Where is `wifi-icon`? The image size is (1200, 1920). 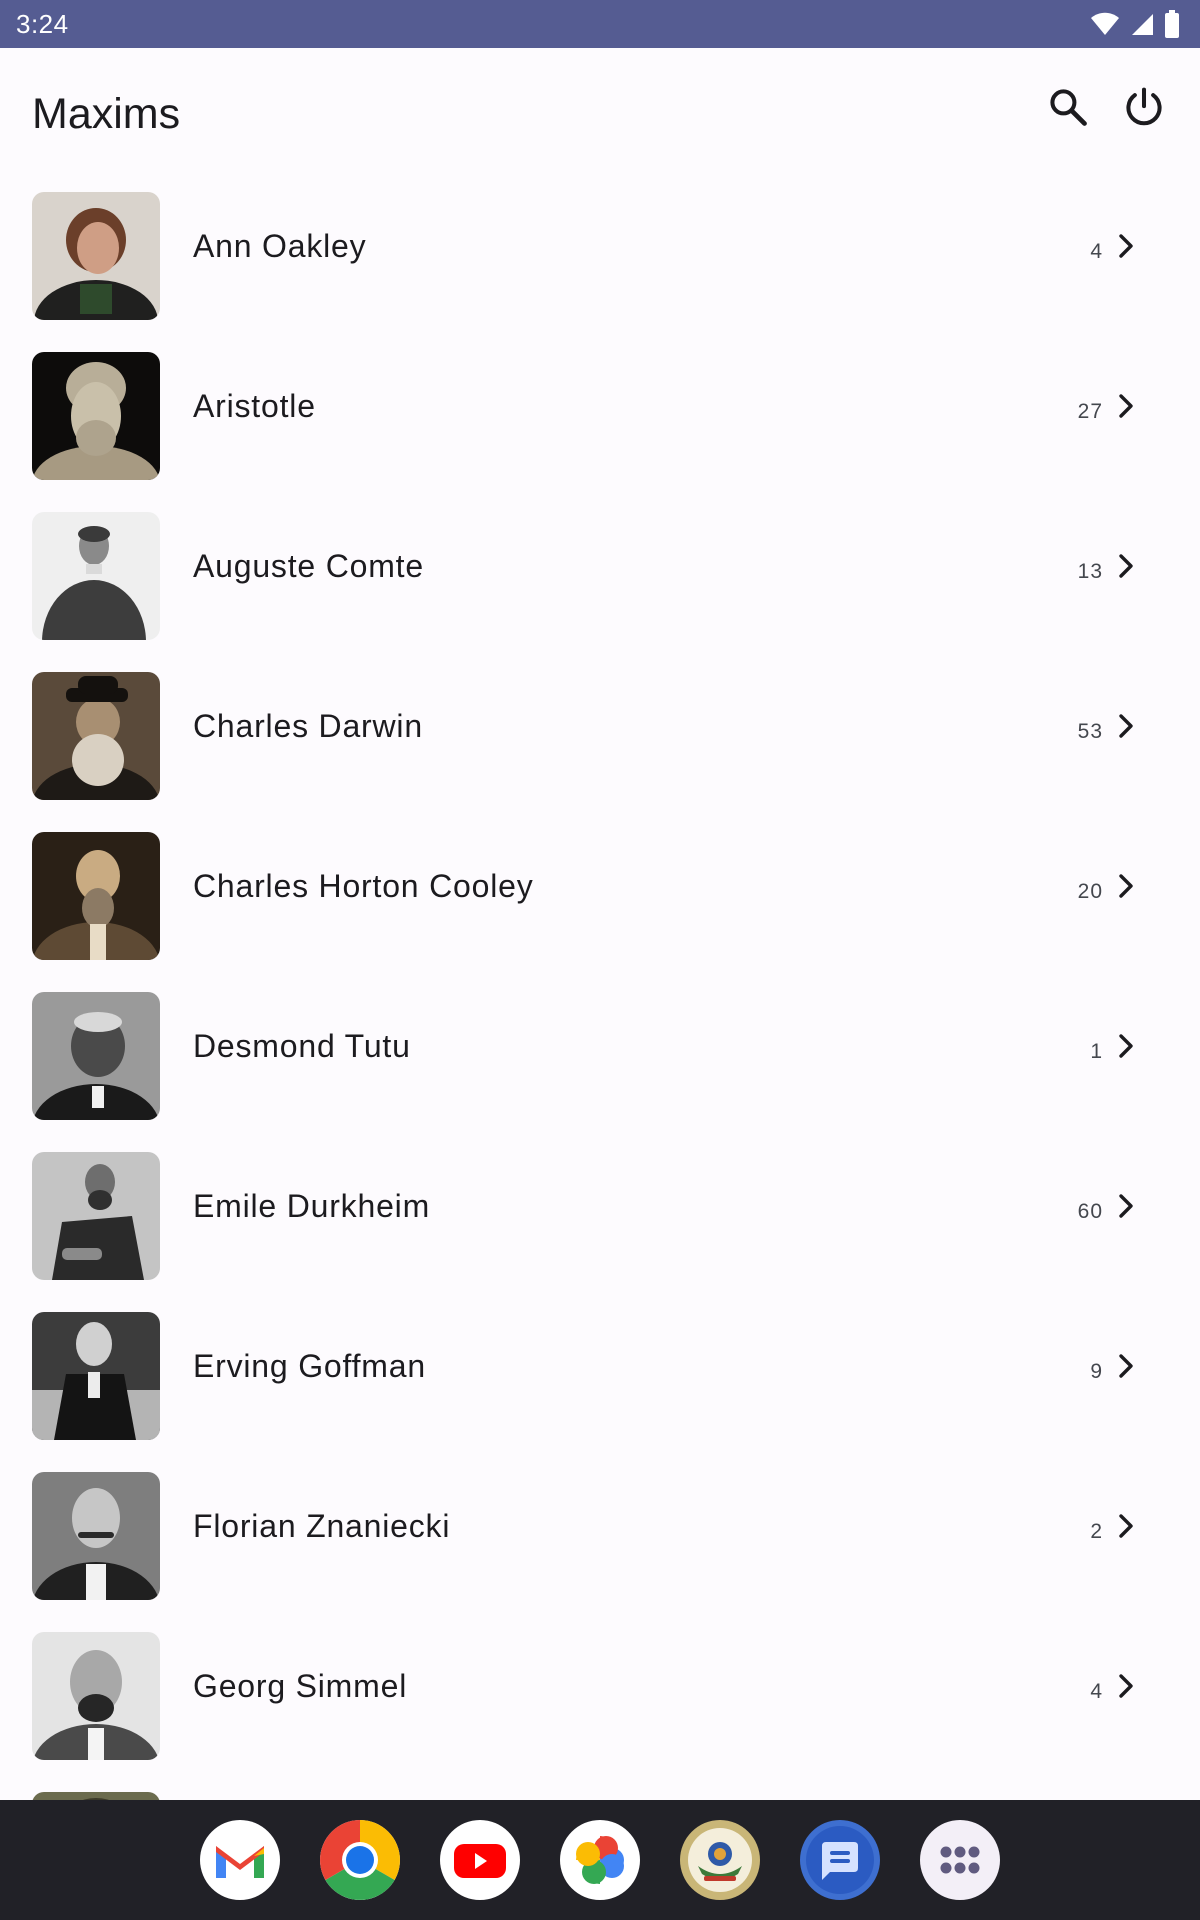 wifi-icon is located at coordinates (1105, 23).